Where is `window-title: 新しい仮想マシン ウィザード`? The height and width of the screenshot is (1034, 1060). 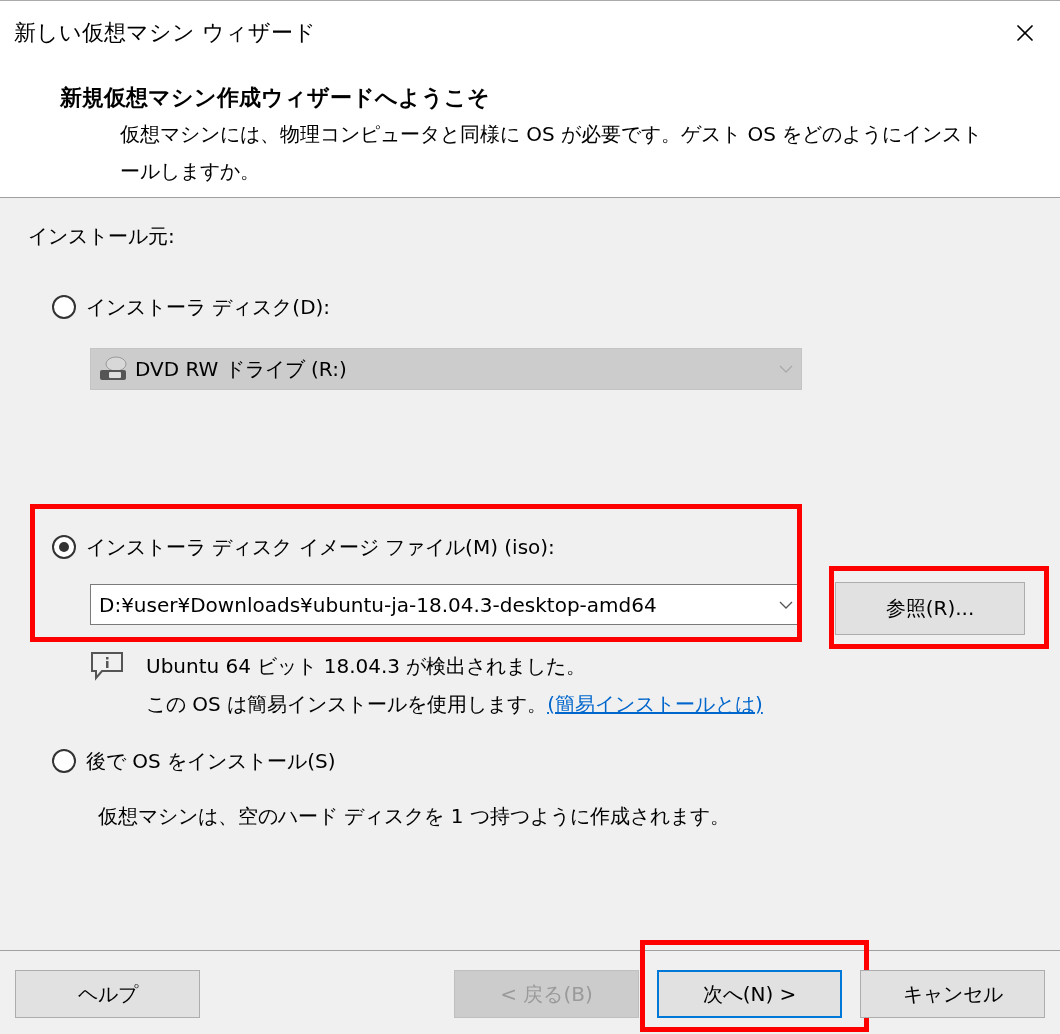
window-title: 新しい仮想マシン ウィザード is located at coordinates (165, 32).